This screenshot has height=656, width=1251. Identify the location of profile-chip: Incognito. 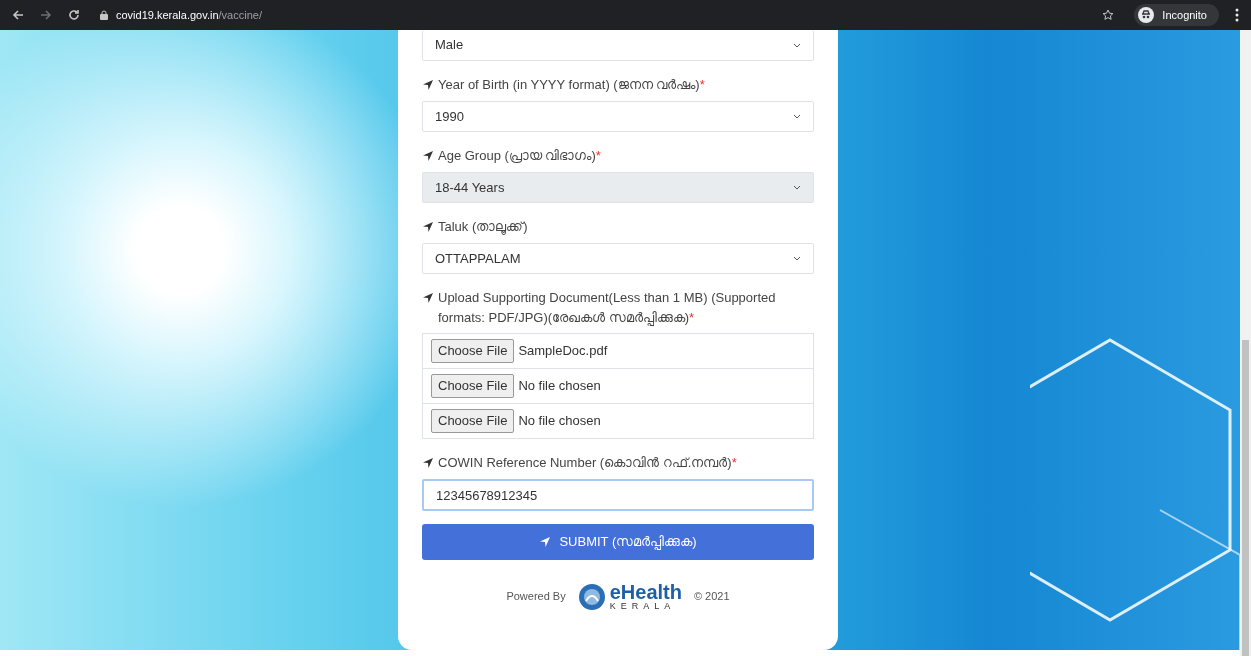
(1176, 15).